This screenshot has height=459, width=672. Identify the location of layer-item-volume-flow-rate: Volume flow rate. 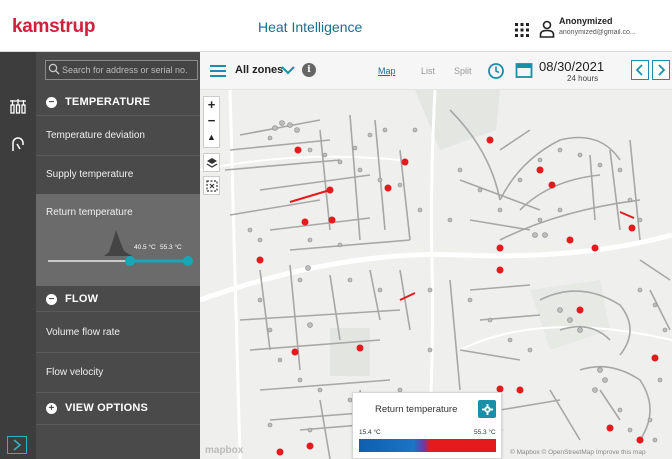
(118, 333).